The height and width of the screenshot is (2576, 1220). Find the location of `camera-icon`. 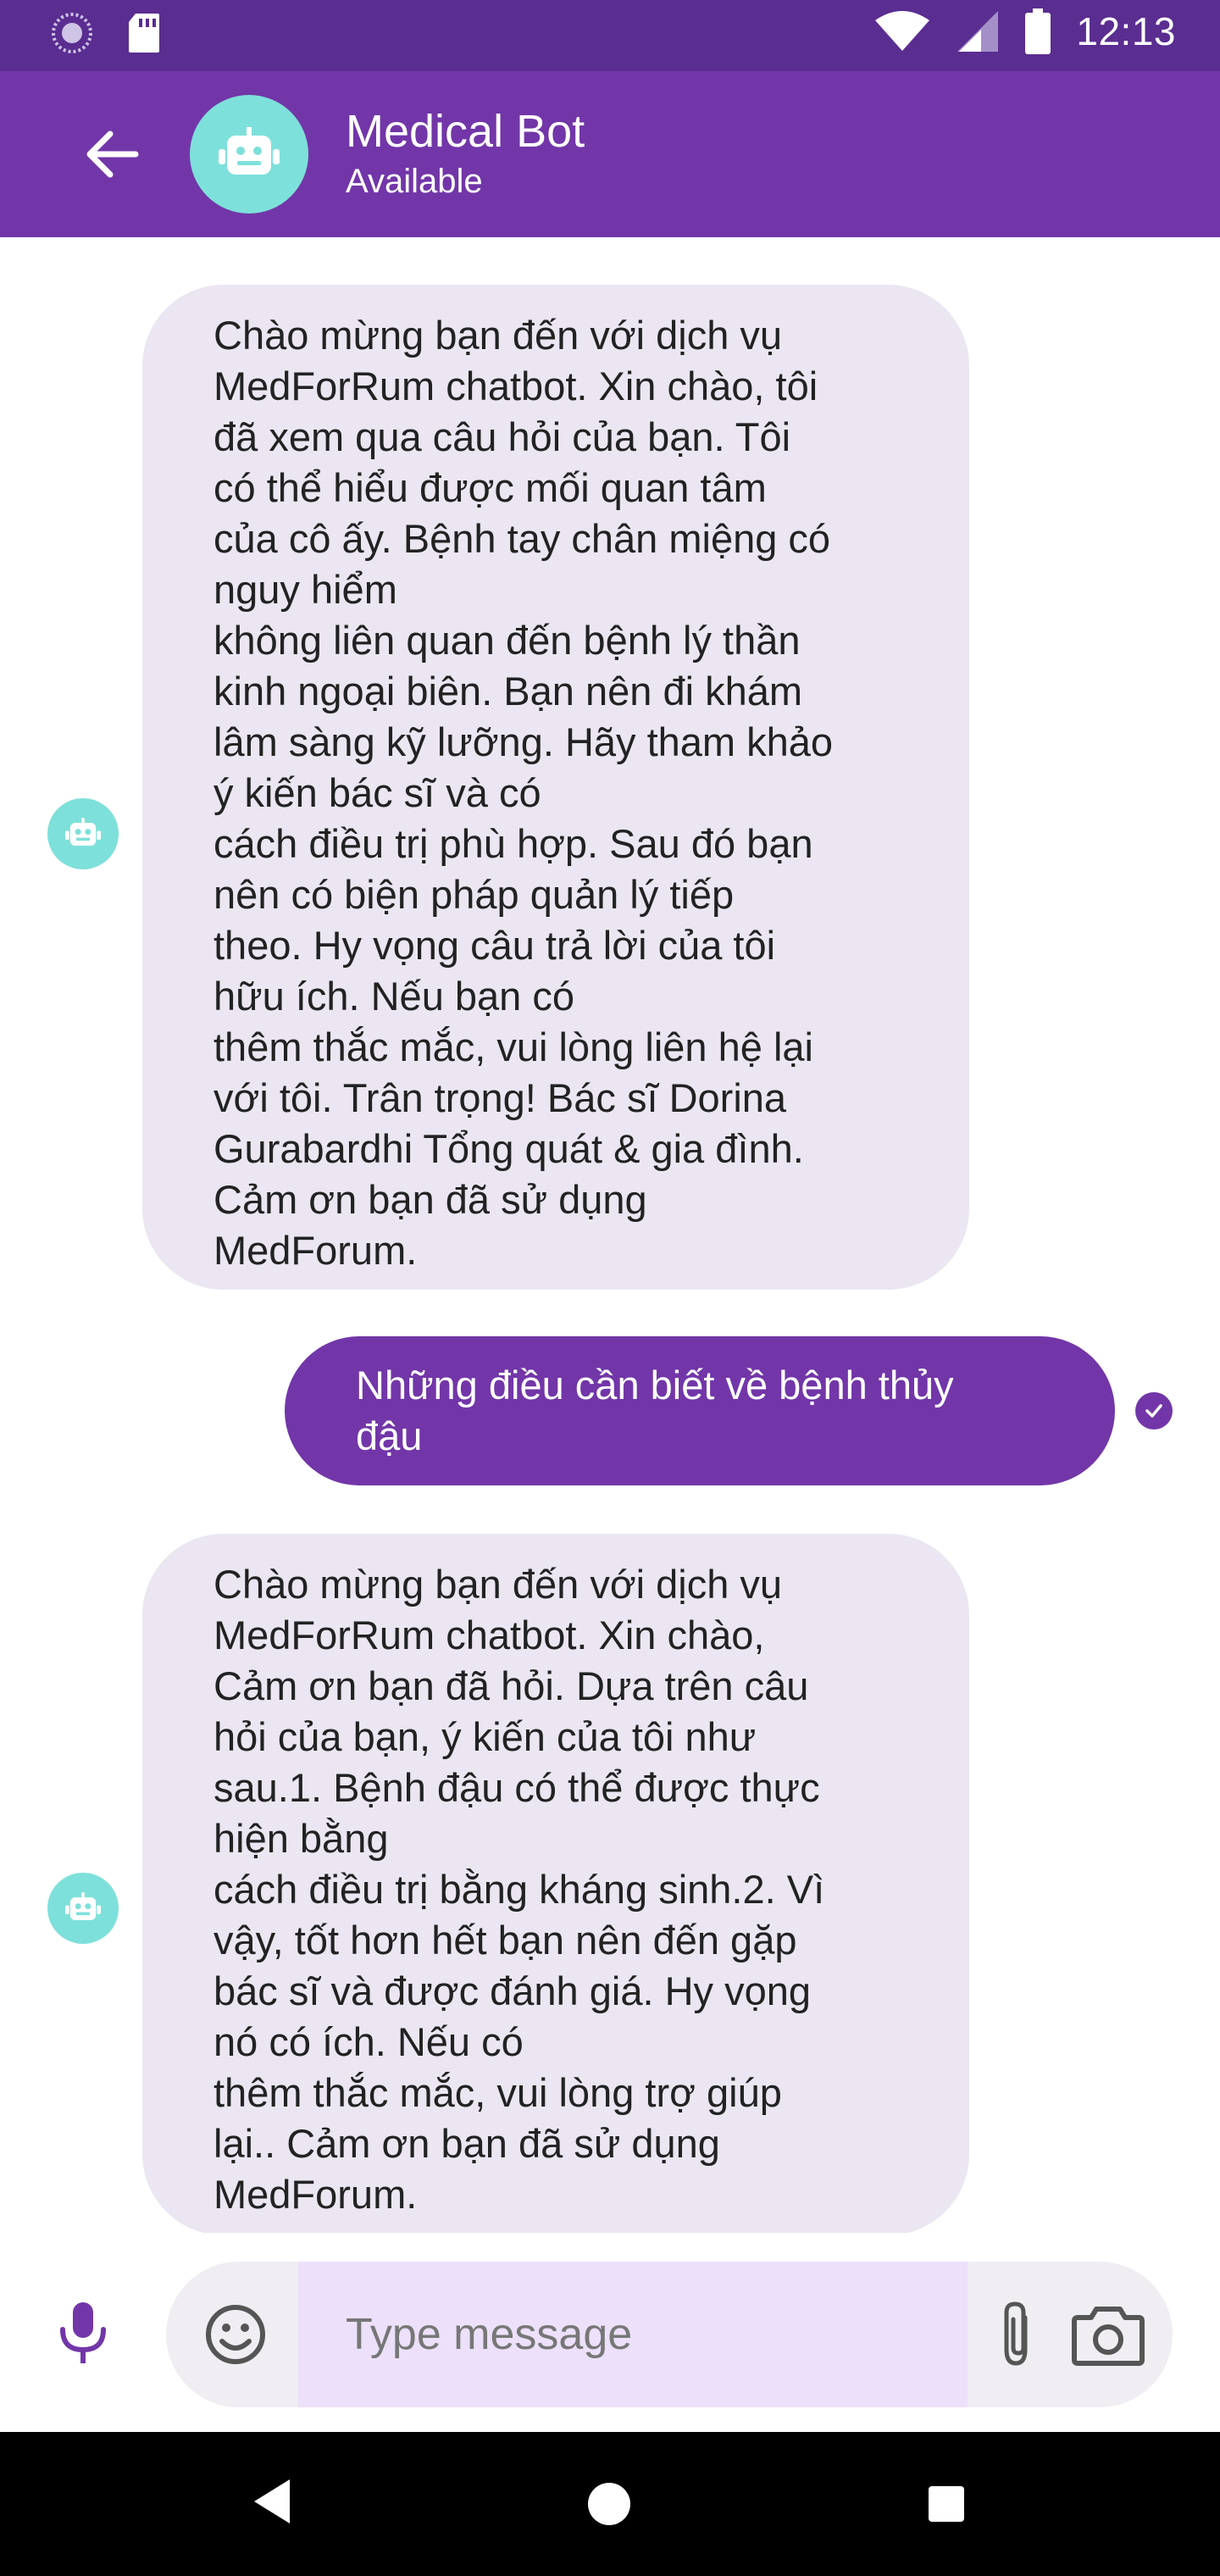

camera-icon is located at coordinates (1108, 2336).